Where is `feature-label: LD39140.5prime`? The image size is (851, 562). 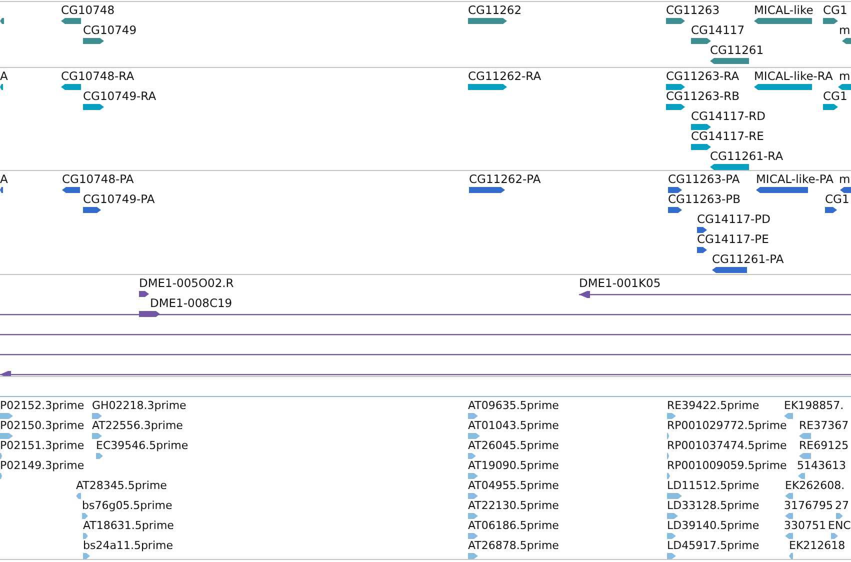 feature-label: LD39140.5prime is located at coordinates (713, 525).